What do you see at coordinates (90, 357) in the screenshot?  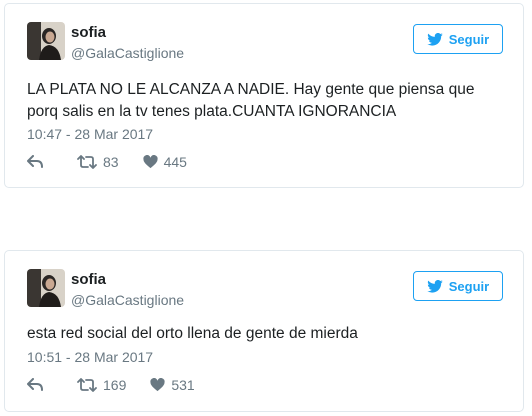 I see `tweet-timestamp: 10:51 - 28 Mar 2017` at bounding box center [90, 357].